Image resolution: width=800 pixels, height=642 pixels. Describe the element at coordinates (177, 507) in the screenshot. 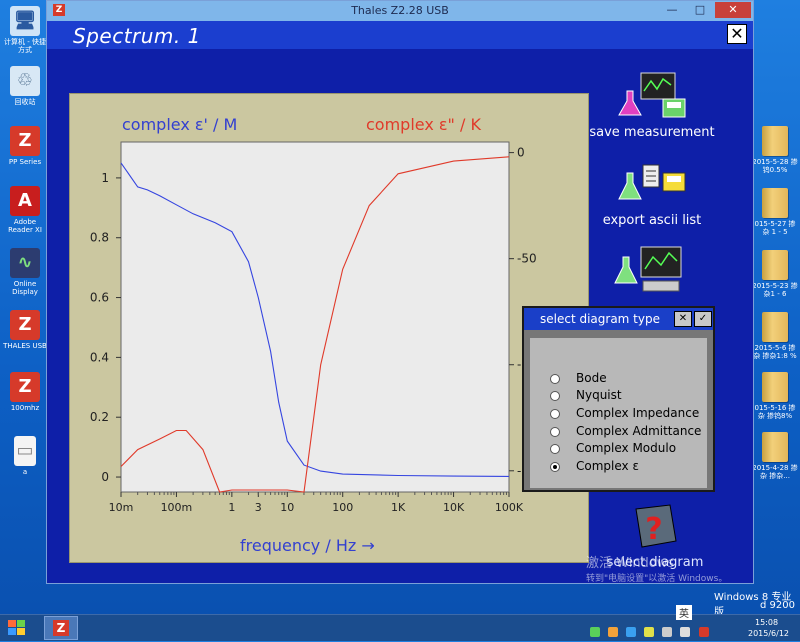

I see `x-tick-label: 100m` at that location.